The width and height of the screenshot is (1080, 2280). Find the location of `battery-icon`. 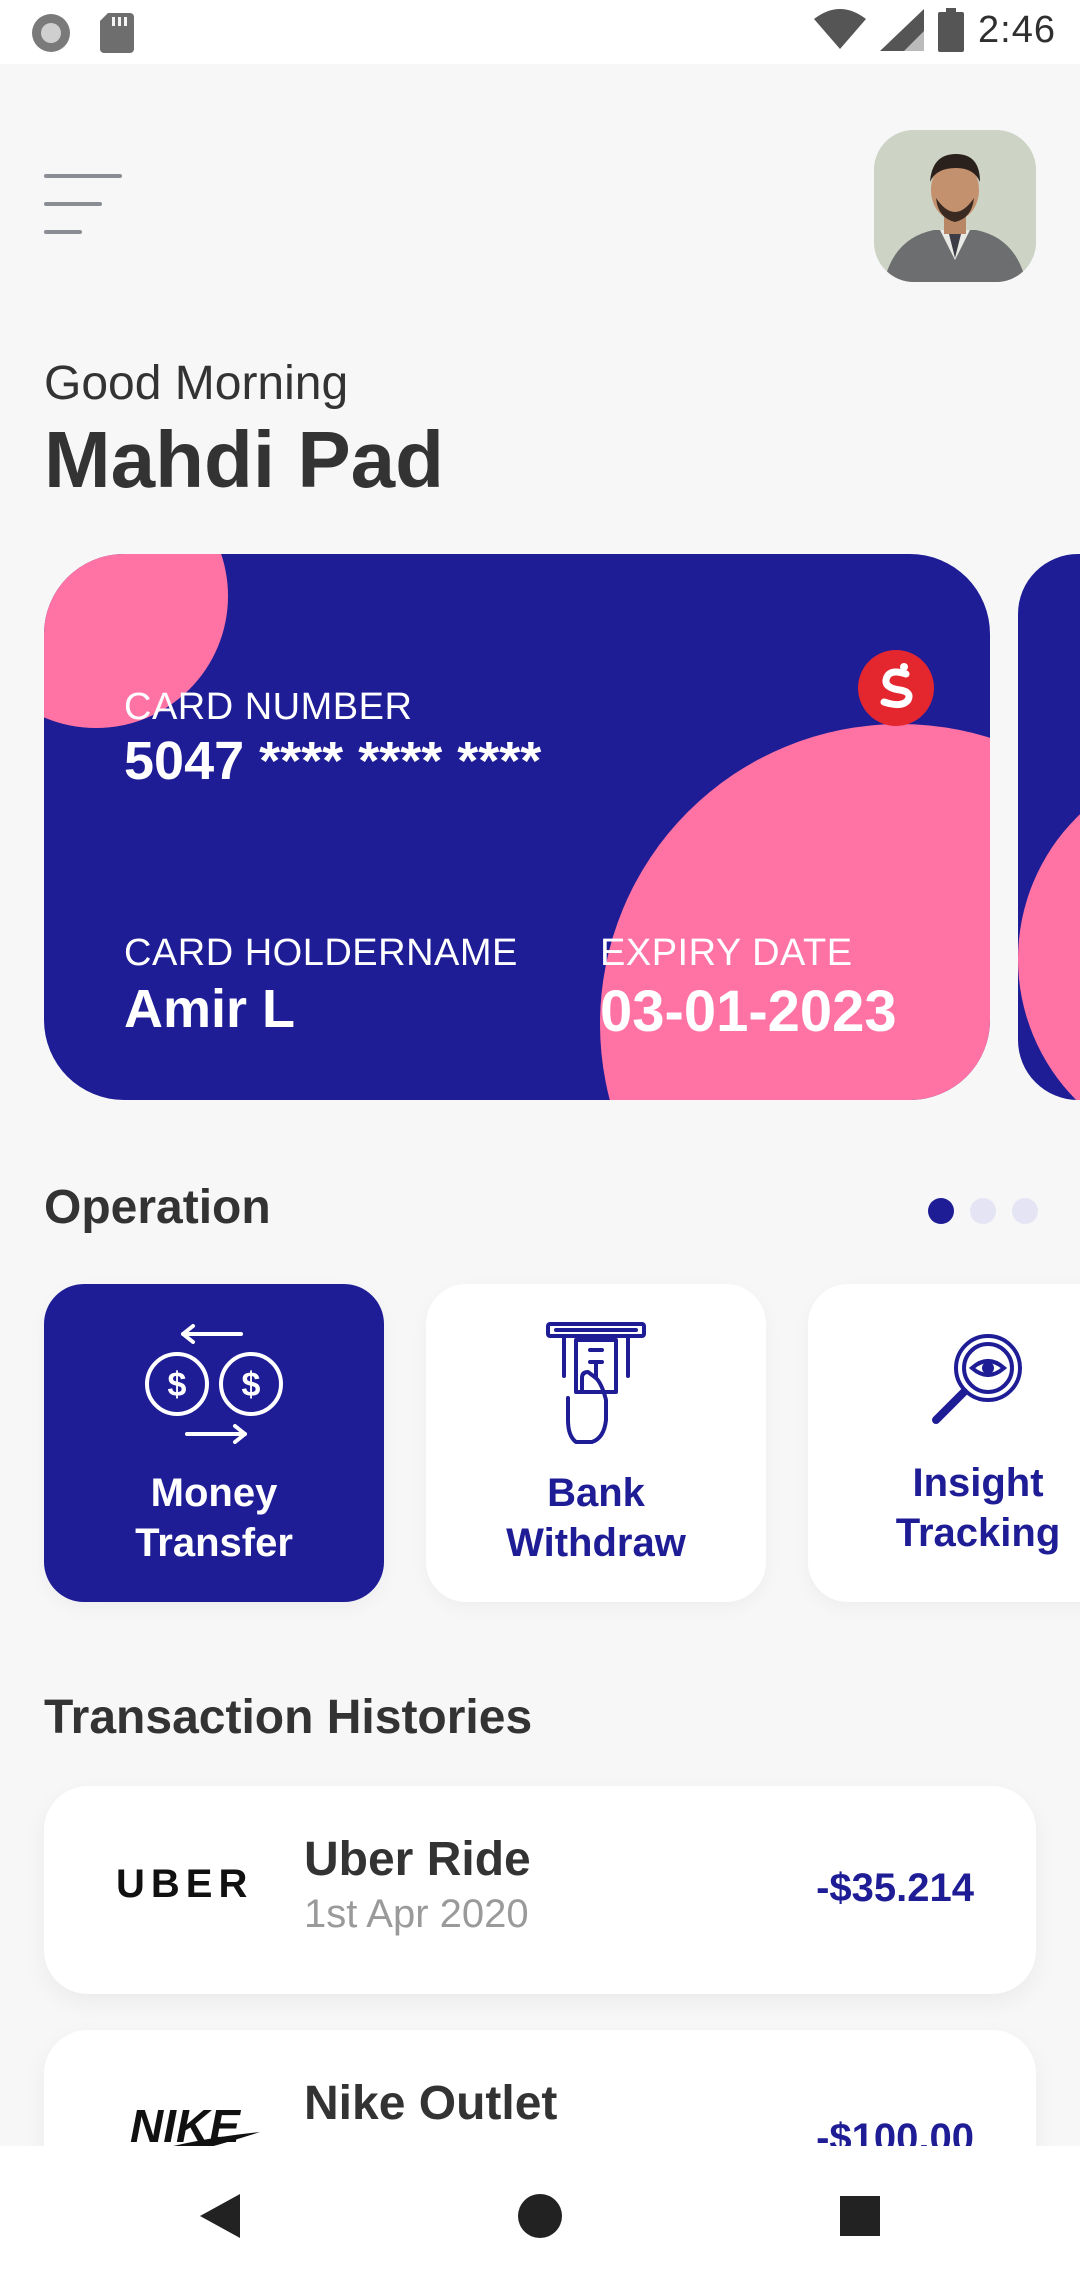

battery-icon is located at coordinates (951, 30).